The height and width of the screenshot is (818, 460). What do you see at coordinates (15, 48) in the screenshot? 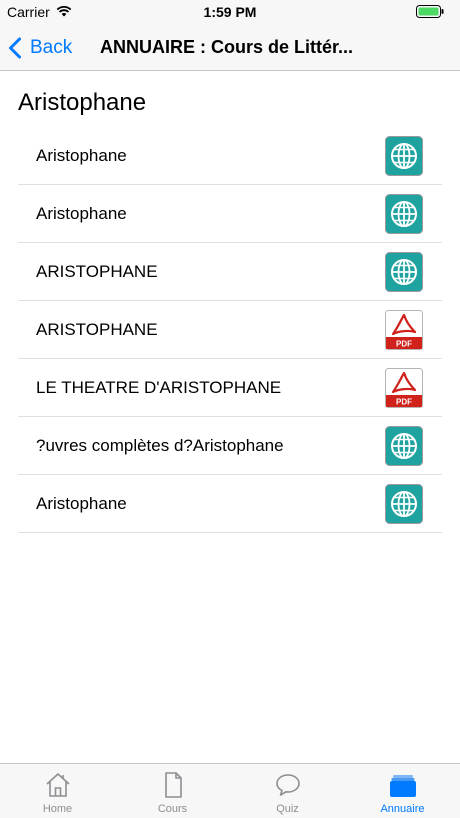
I see `chevron-left-icon` at bounding box center [15, 48].